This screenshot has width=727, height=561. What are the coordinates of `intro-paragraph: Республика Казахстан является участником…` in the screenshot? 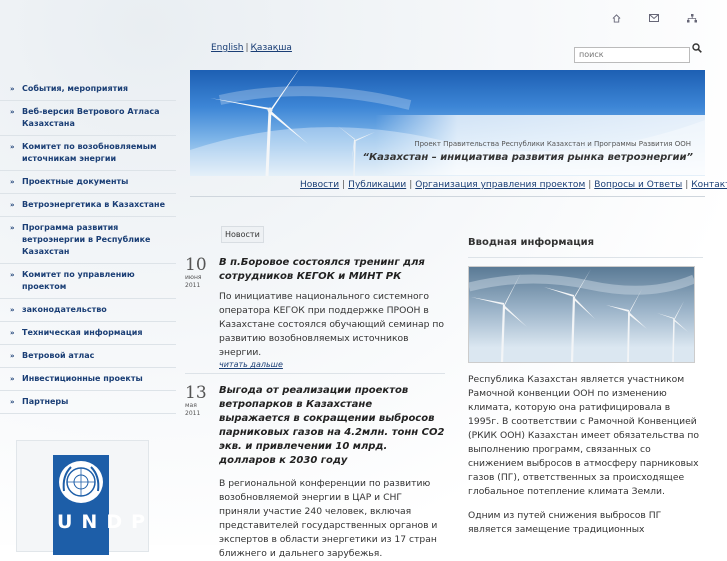 It's located at (584, 435).